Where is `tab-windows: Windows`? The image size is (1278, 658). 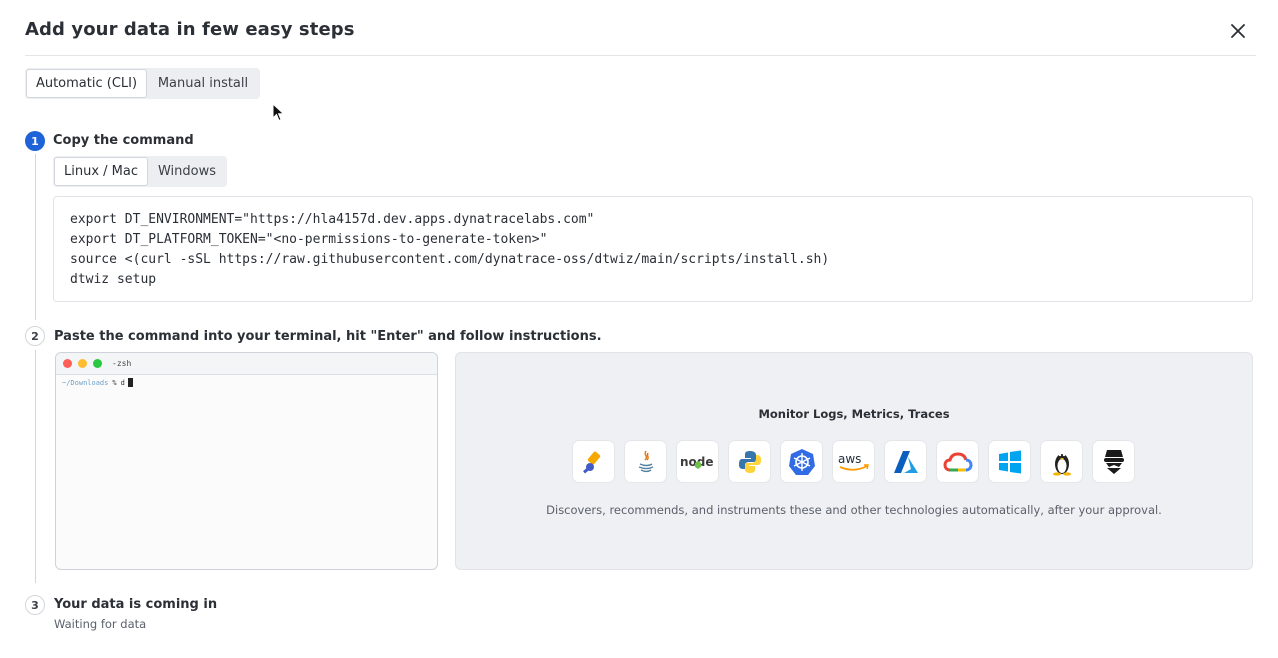 tab-windows: Windows is located at coordinates (187, 171).